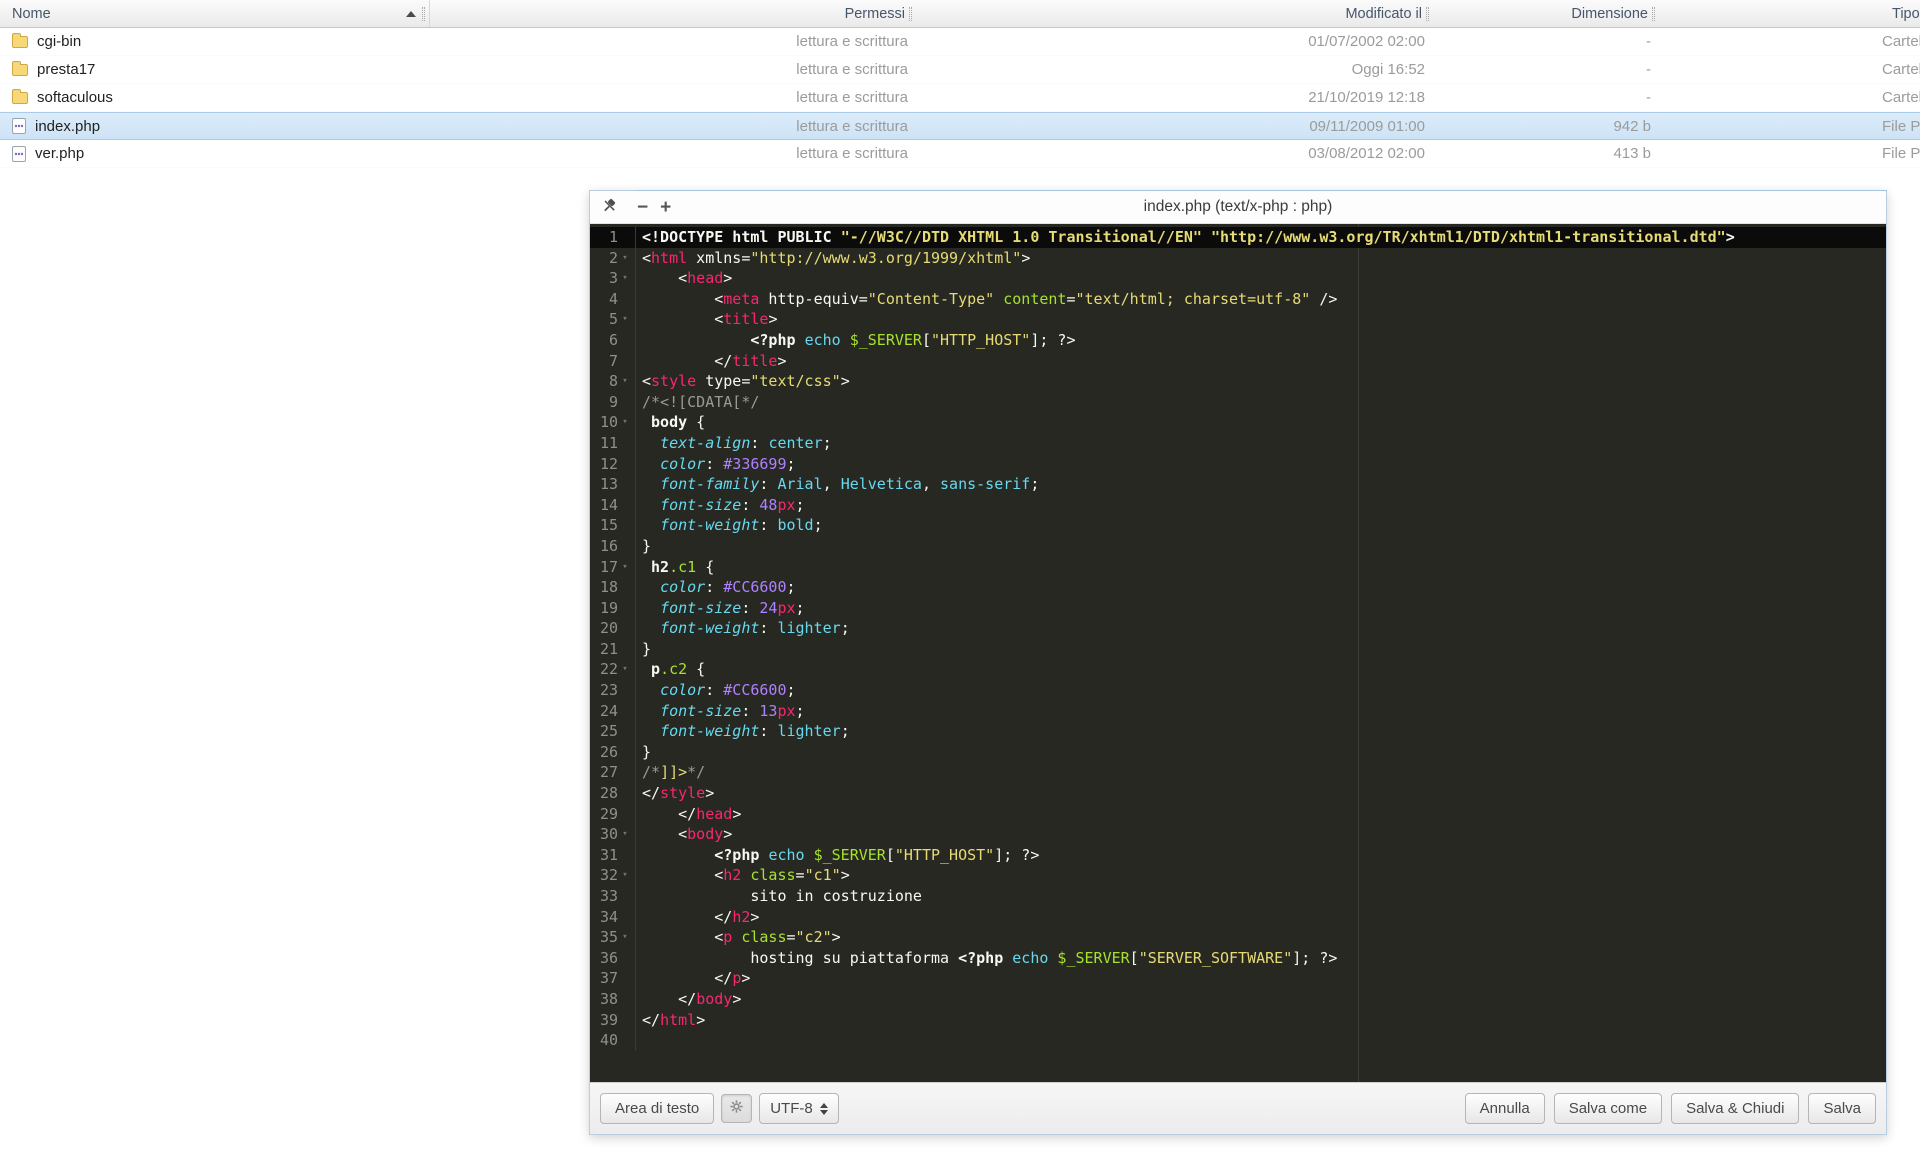  Describe the element at coordinates (1238, 999) in the screenshot. I see `code-line: 38 </body>` at that location.